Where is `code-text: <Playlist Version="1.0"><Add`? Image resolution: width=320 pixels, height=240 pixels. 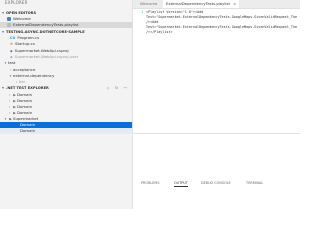 code-text: <Playlist Version="1.0"><Add is located at coordinates (175, 12).